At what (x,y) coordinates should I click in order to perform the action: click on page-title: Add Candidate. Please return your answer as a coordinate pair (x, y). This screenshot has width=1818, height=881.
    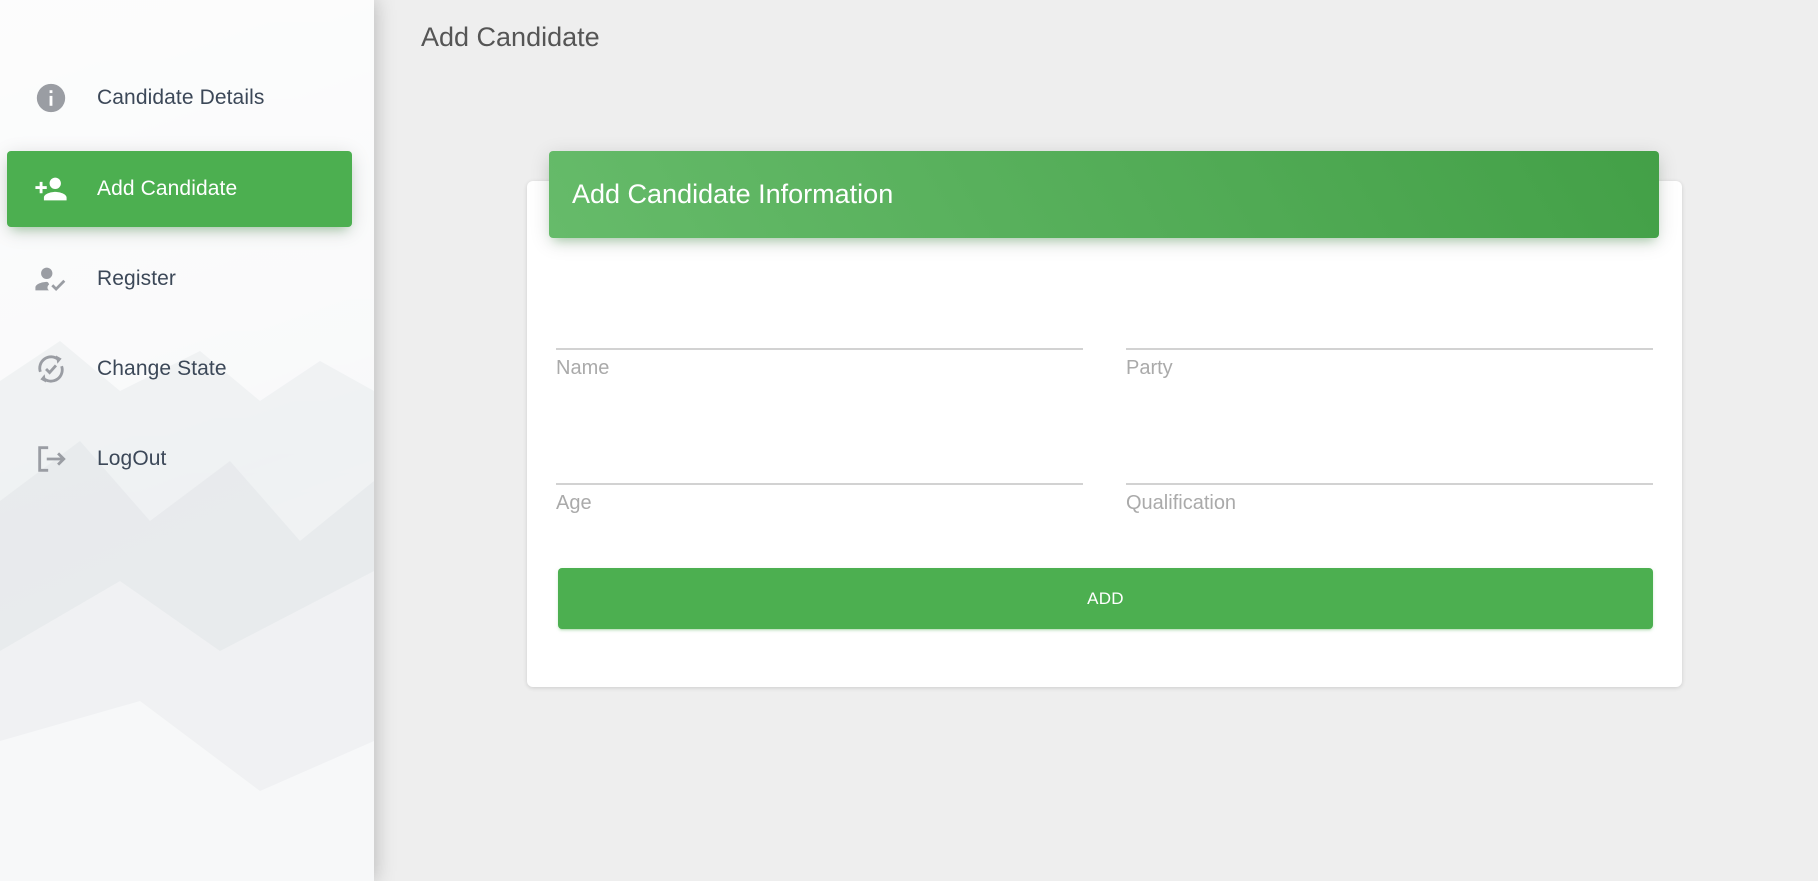
    Looking at the image, I should click on (510, 37).